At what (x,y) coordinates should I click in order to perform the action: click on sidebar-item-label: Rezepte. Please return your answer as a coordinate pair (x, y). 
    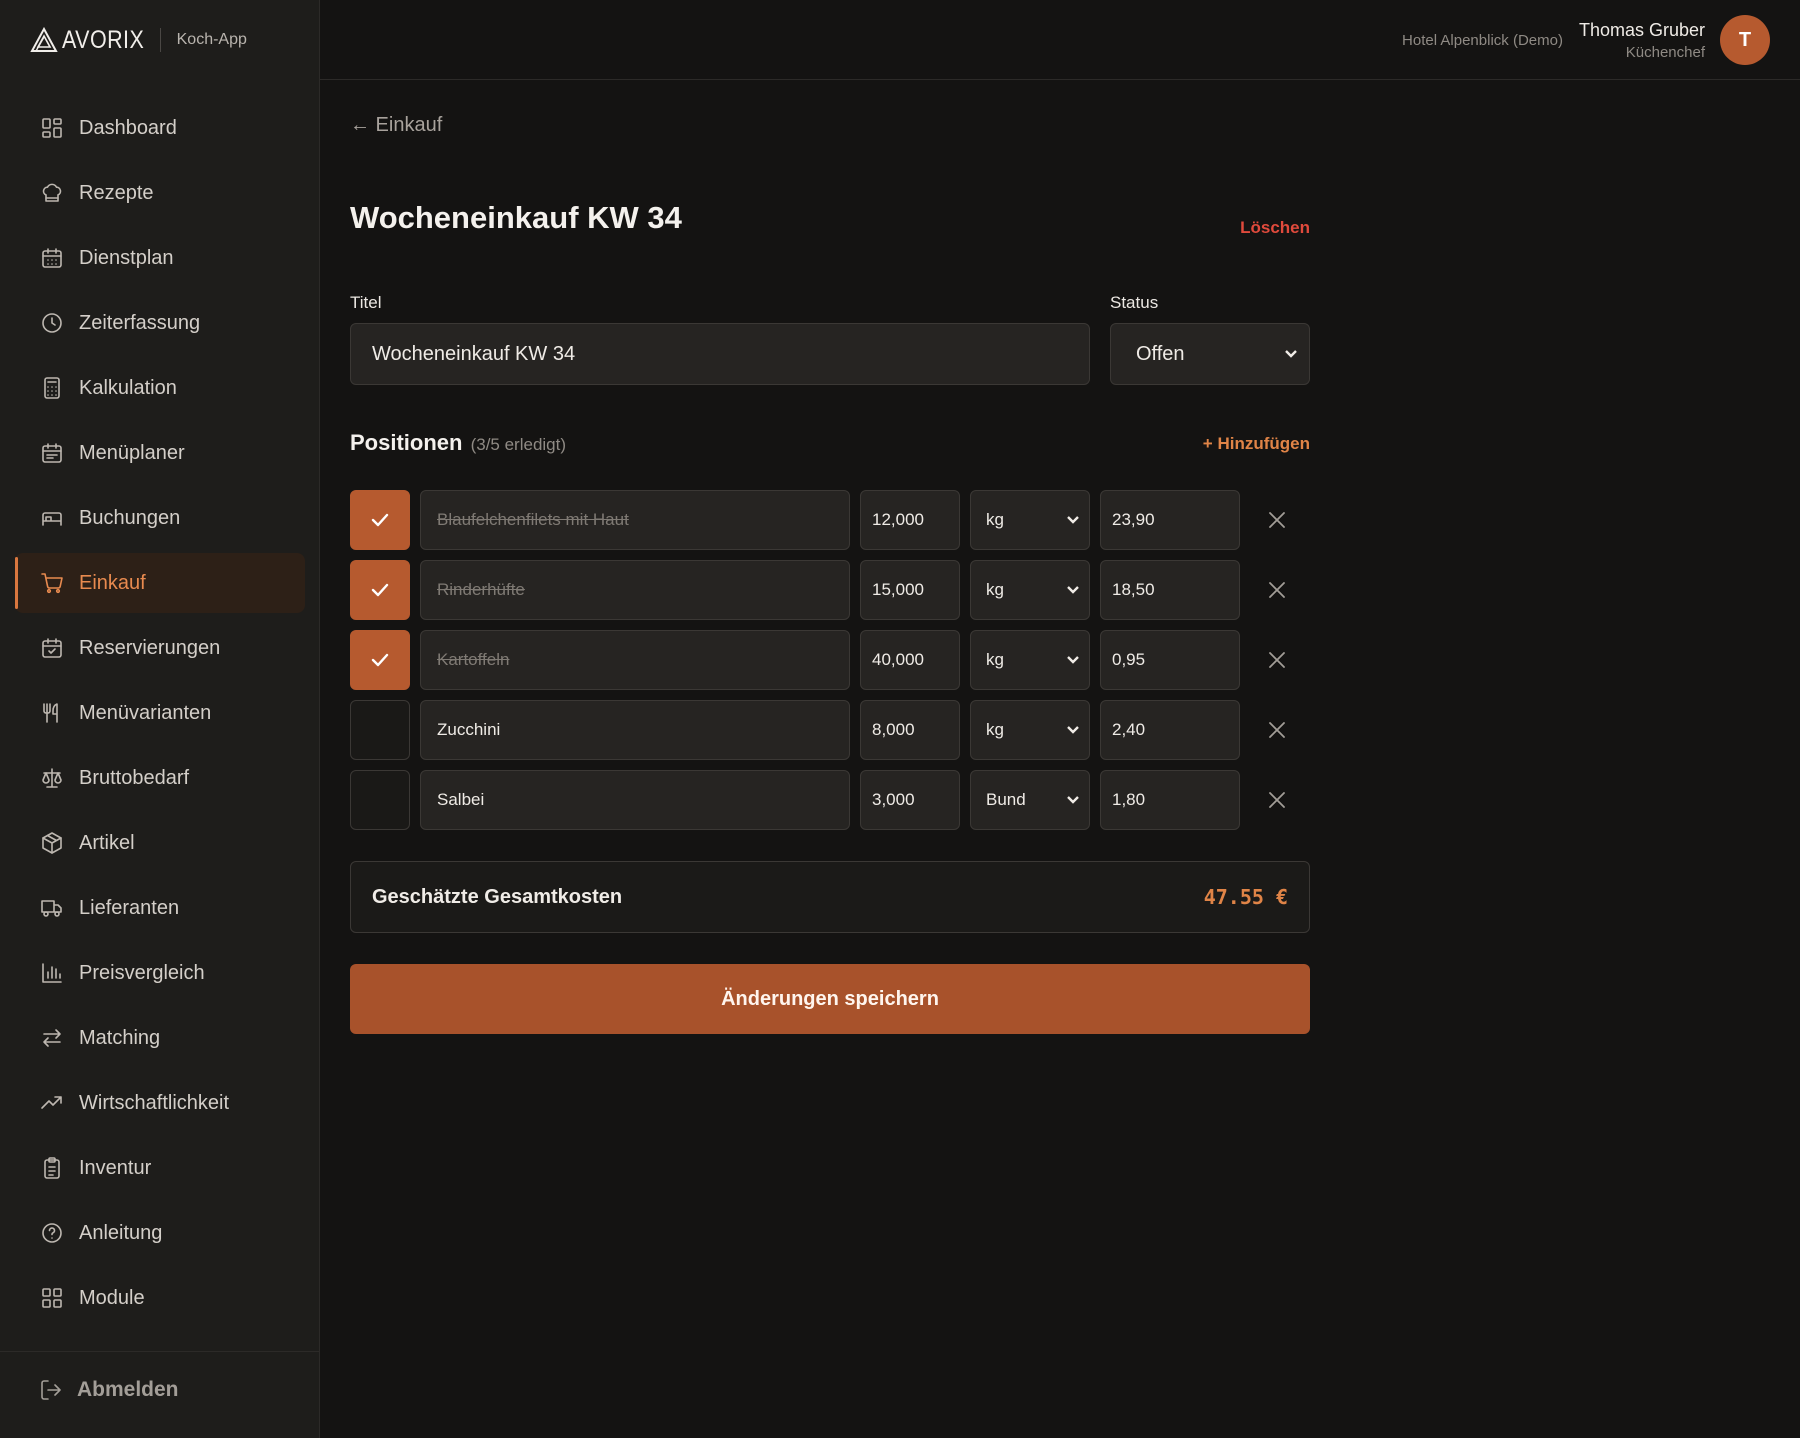
    Looking at the image, I should click on (116, 192).